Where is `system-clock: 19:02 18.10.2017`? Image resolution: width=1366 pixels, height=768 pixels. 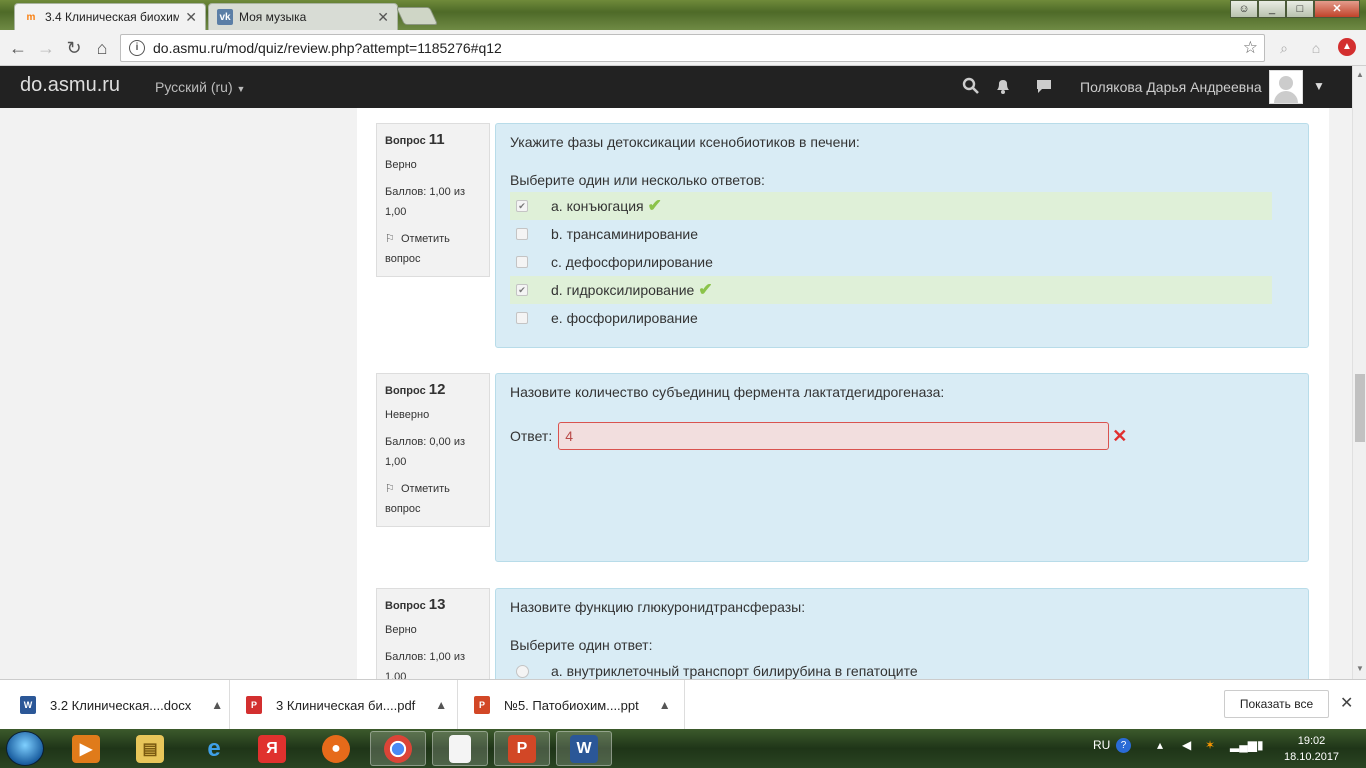 system-clock: 19:02 18.10.2017 is located at coordinates (1311, 749).